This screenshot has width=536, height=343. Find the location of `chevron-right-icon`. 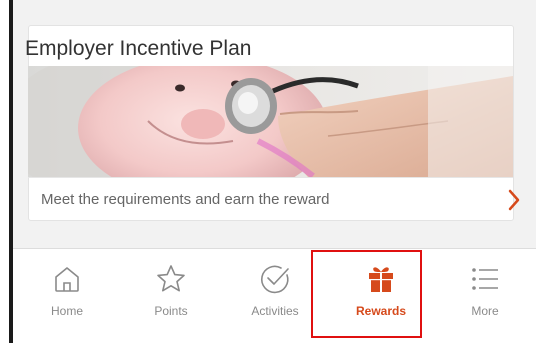

chevron-right-icon is located at coordinates (514, 200).